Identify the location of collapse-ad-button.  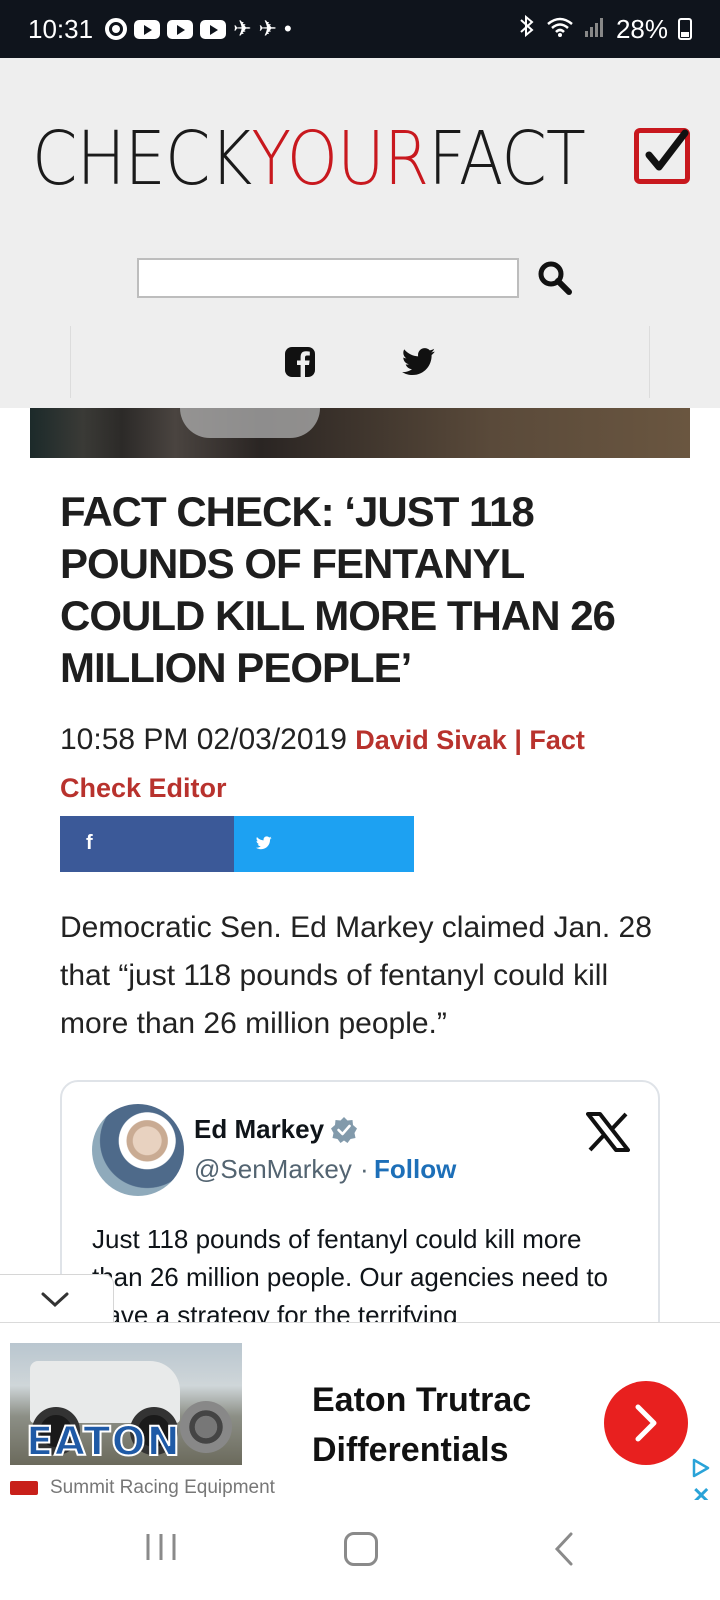
(57, 1301).